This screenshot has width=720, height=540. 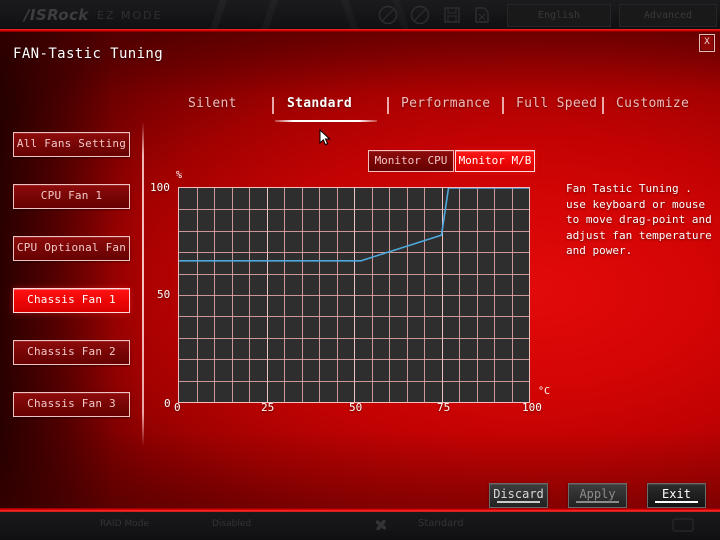 I want to click on help-circle-icon, so click(x=388, y=17).